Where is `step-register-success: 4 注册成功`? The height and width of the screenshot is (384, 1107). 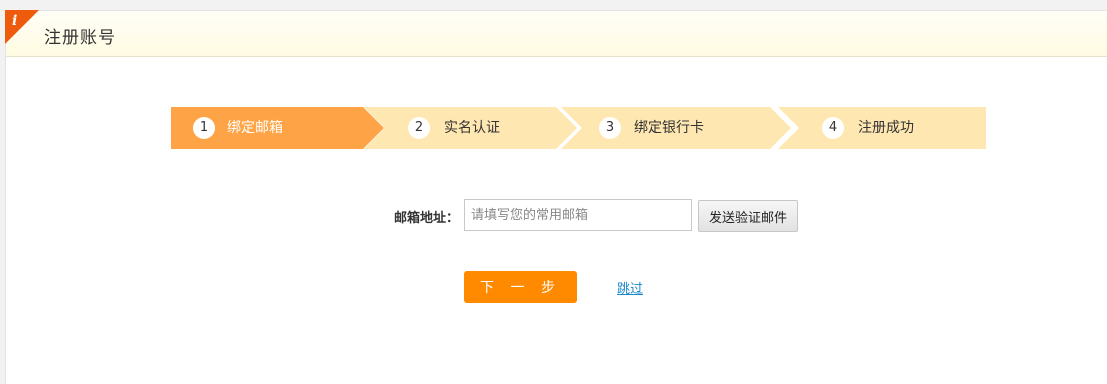 step-register-success: 4 注册成功 is located at coordinates (882, 128).